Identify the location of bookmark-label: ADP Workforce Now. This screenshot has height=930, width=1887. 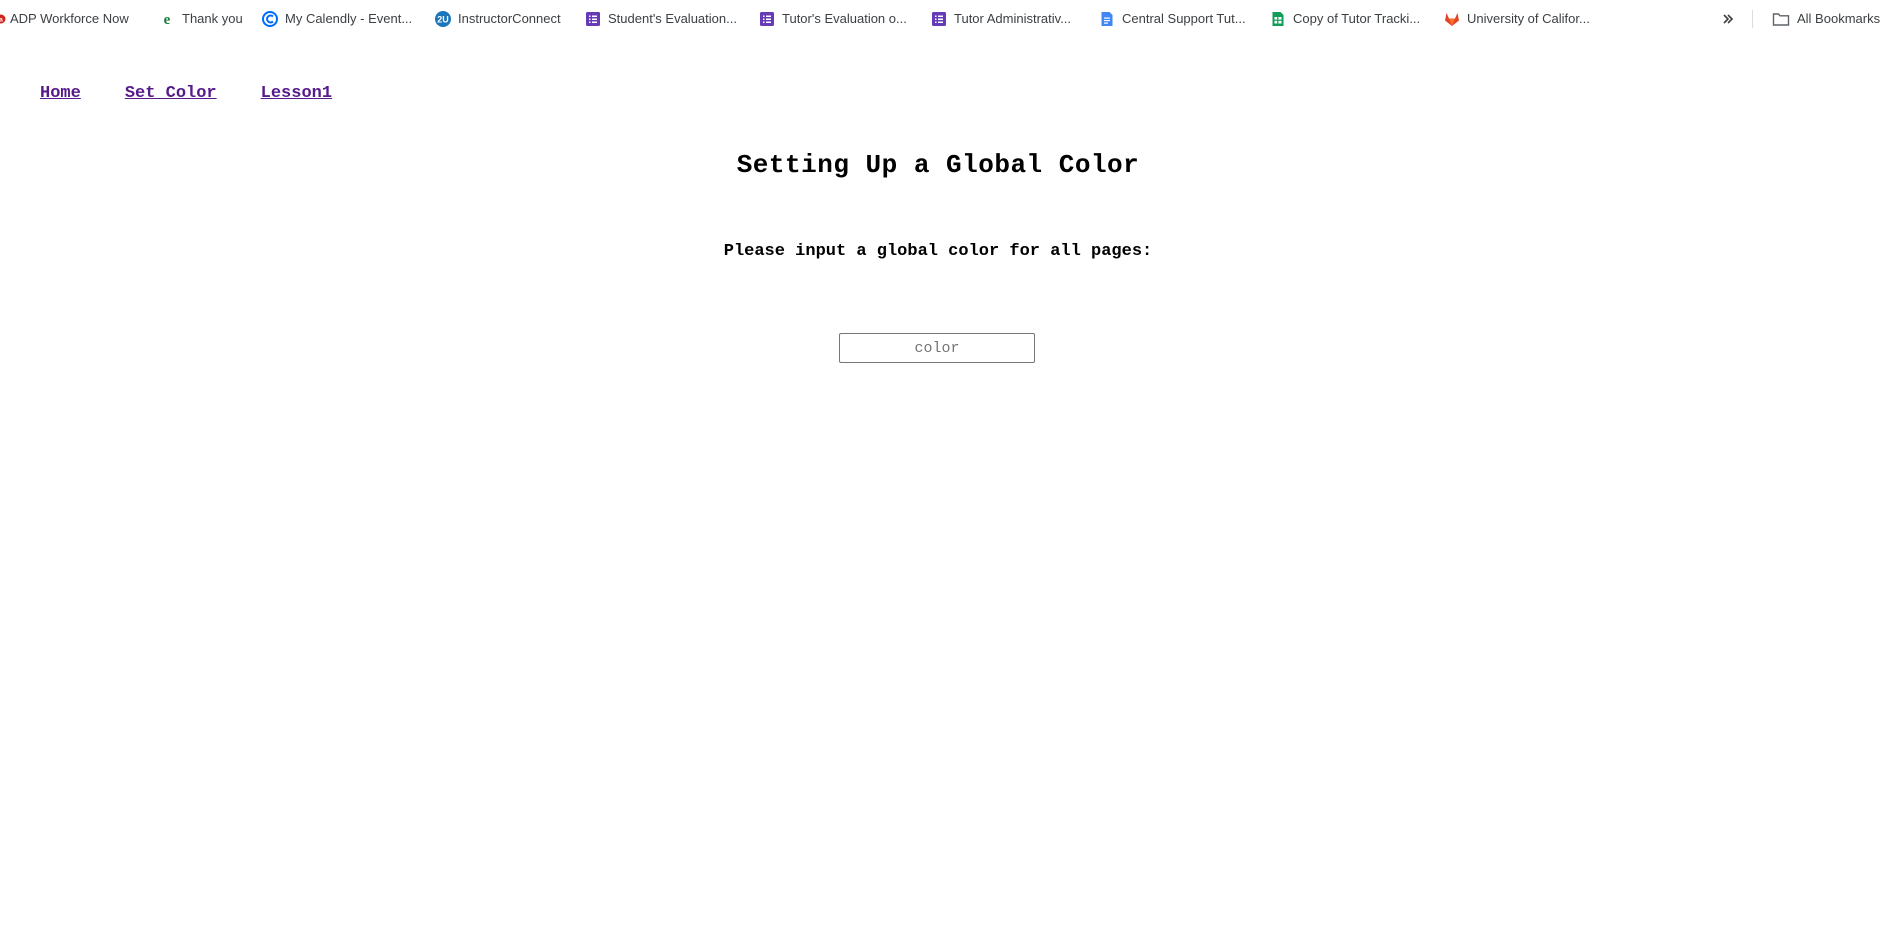
(69, 18).